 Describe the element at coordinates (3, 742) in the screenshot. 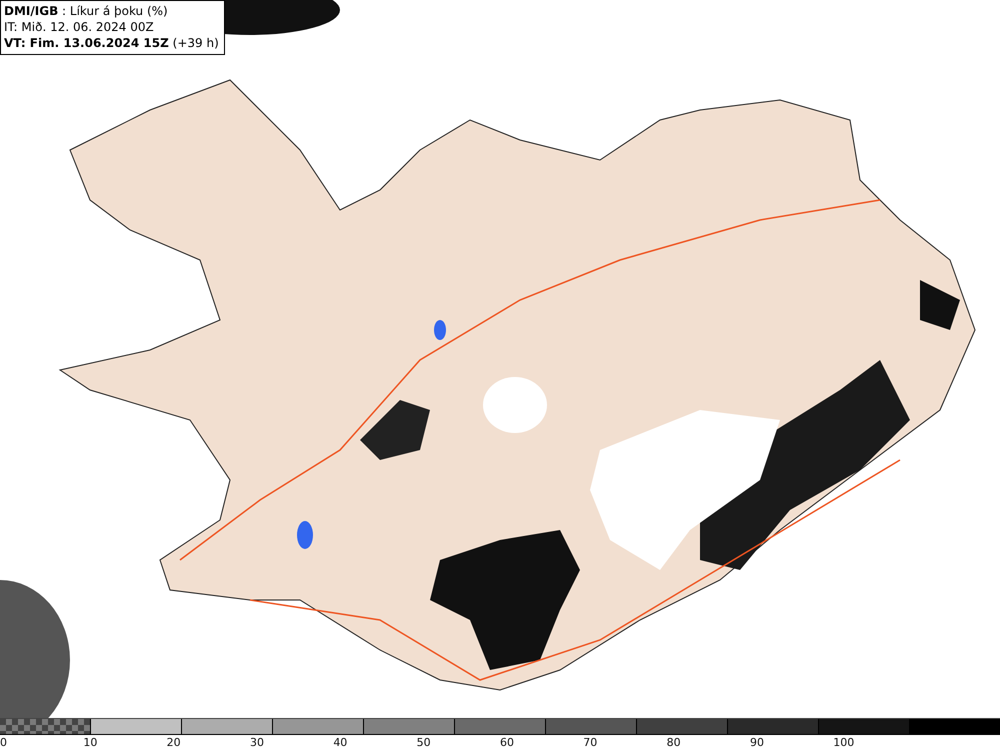

I see `legend-label: 0` at that location.